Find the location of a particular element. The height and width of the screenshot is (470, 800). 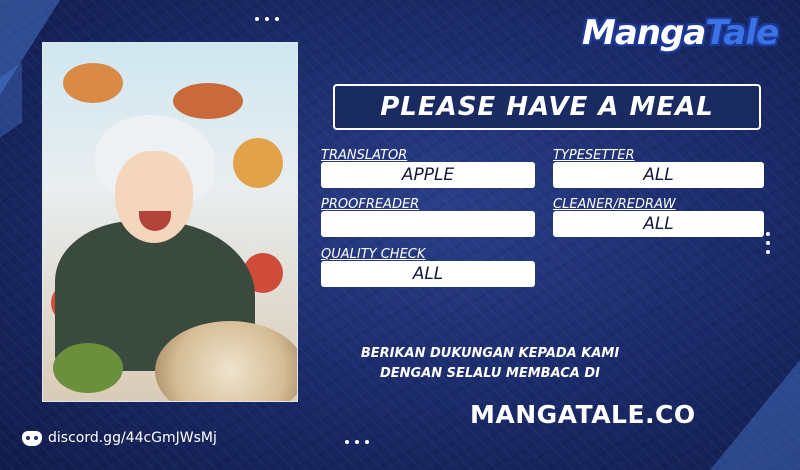

dots-decoration-right is located at coordinates (768, 243).